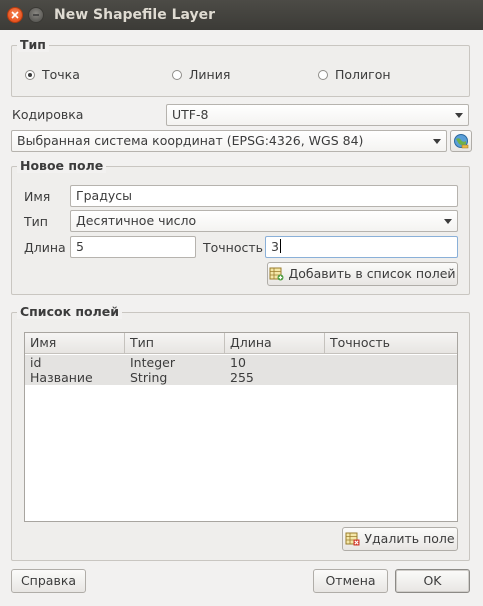 Image resolution: width=483 pixels, height=606 pixels. What do you see at coordinates (264, 196) in the screenshot?
I see `field-name-input: Градусы` at bounding box center [264, 196].